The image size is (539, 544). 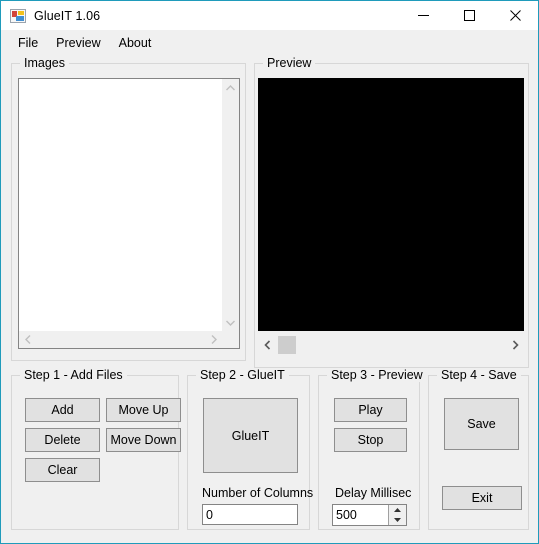 I want to click on move-up-button: Move Up, so click(x=143, y=410).